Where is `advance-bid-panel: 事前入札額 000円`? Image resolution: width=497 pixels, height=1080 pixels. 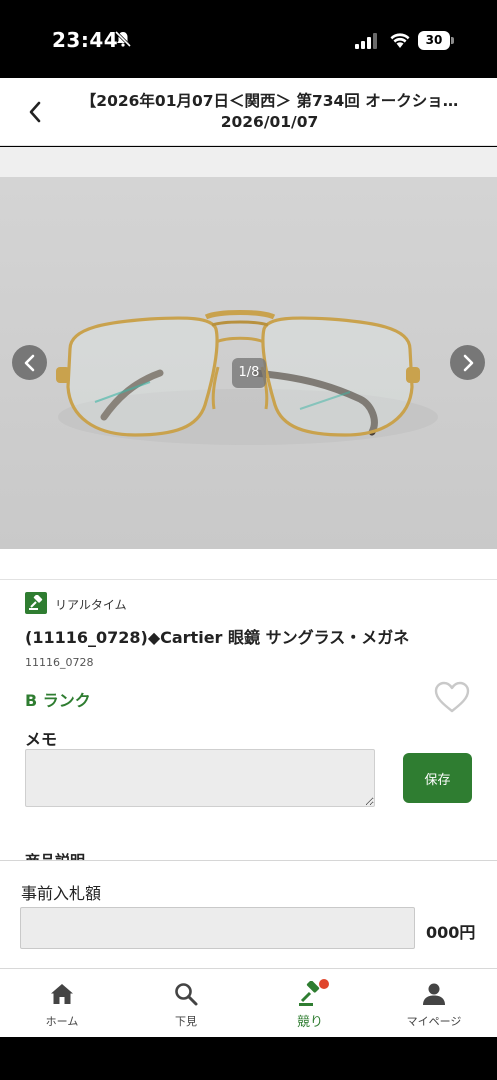 advance-bid-panel: 事前入札額 000円 is located at coordinates (248, 914).